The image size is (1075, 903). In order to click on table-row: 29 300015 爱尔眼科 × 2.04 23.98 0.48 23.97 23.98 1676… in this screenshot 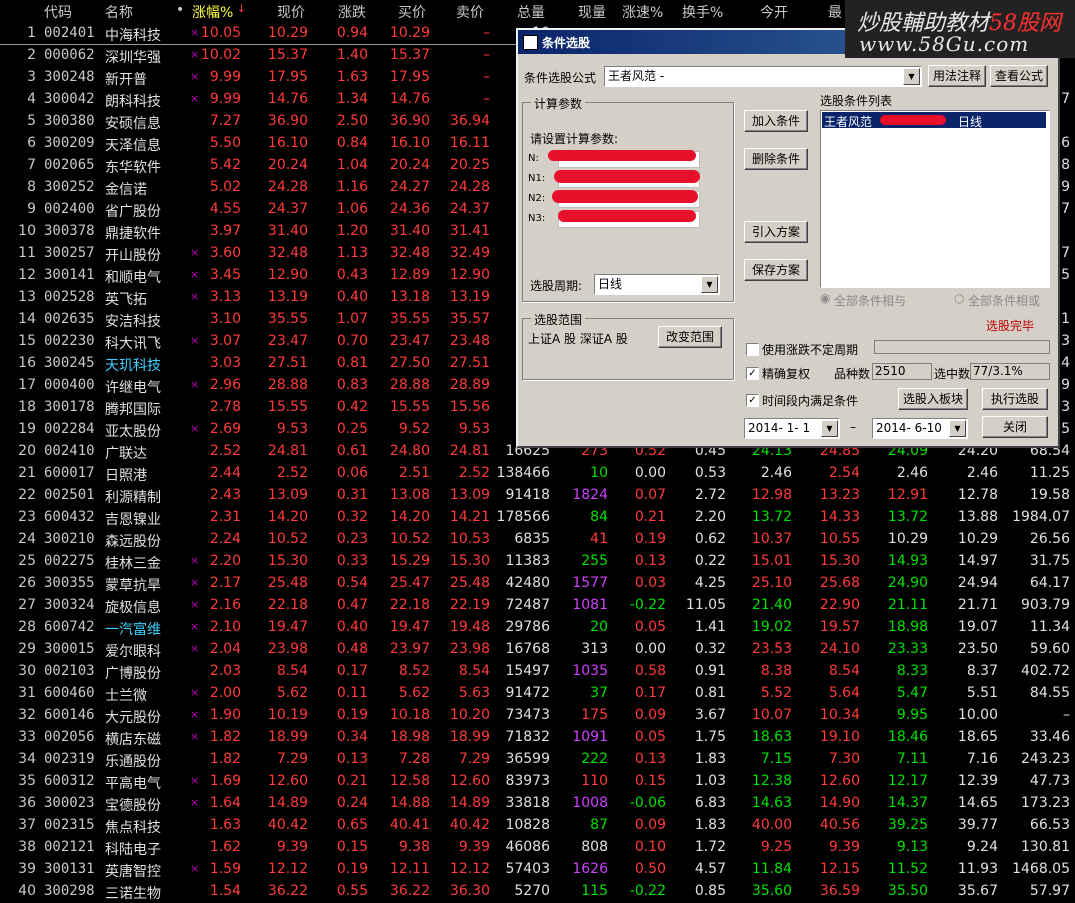, I will do `click(537, 649)`.